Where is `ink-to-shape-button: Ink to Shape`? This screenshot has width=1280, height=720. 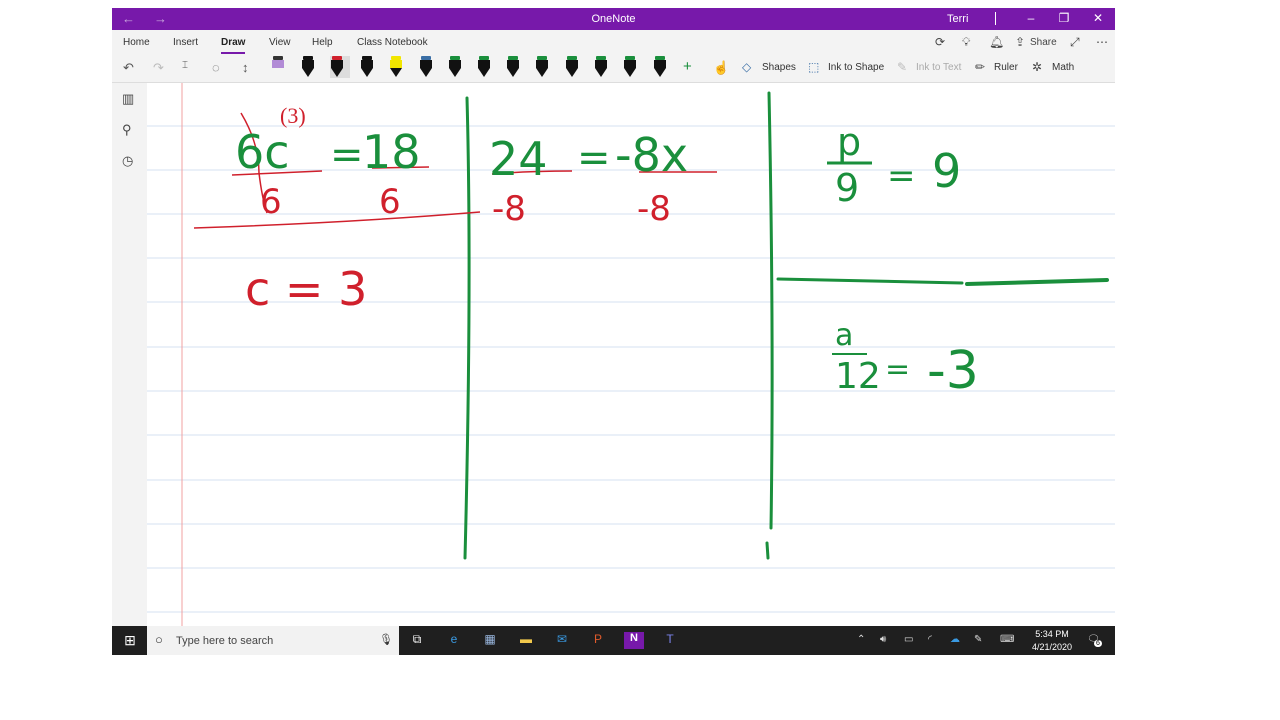 ink-to-shape-button: Ink to Shape is located at coordinates (856, 67).